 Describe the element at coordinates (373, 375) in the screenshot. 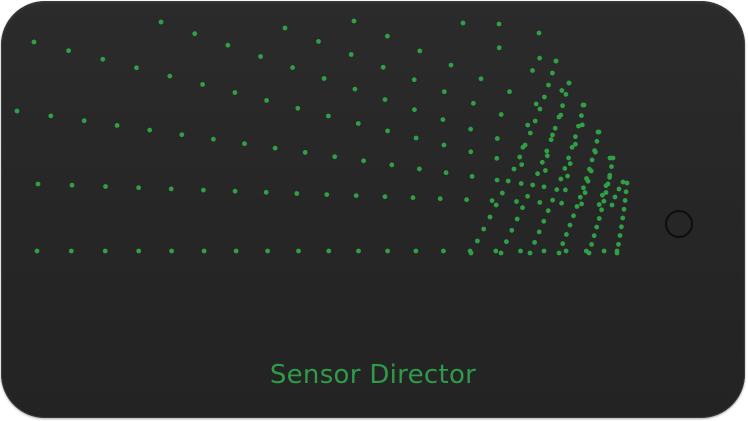

I see `brand-label: Sensor Director` at that location.